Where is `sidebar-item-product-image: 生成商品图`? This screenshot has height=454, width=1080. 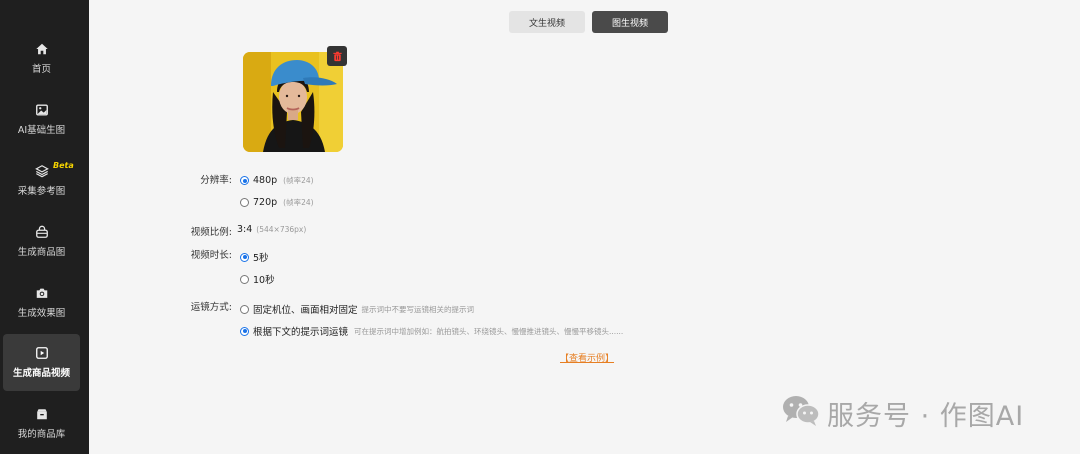 sidebar-item-product-image: 生成商品图 is located at coordinates (41, 241).